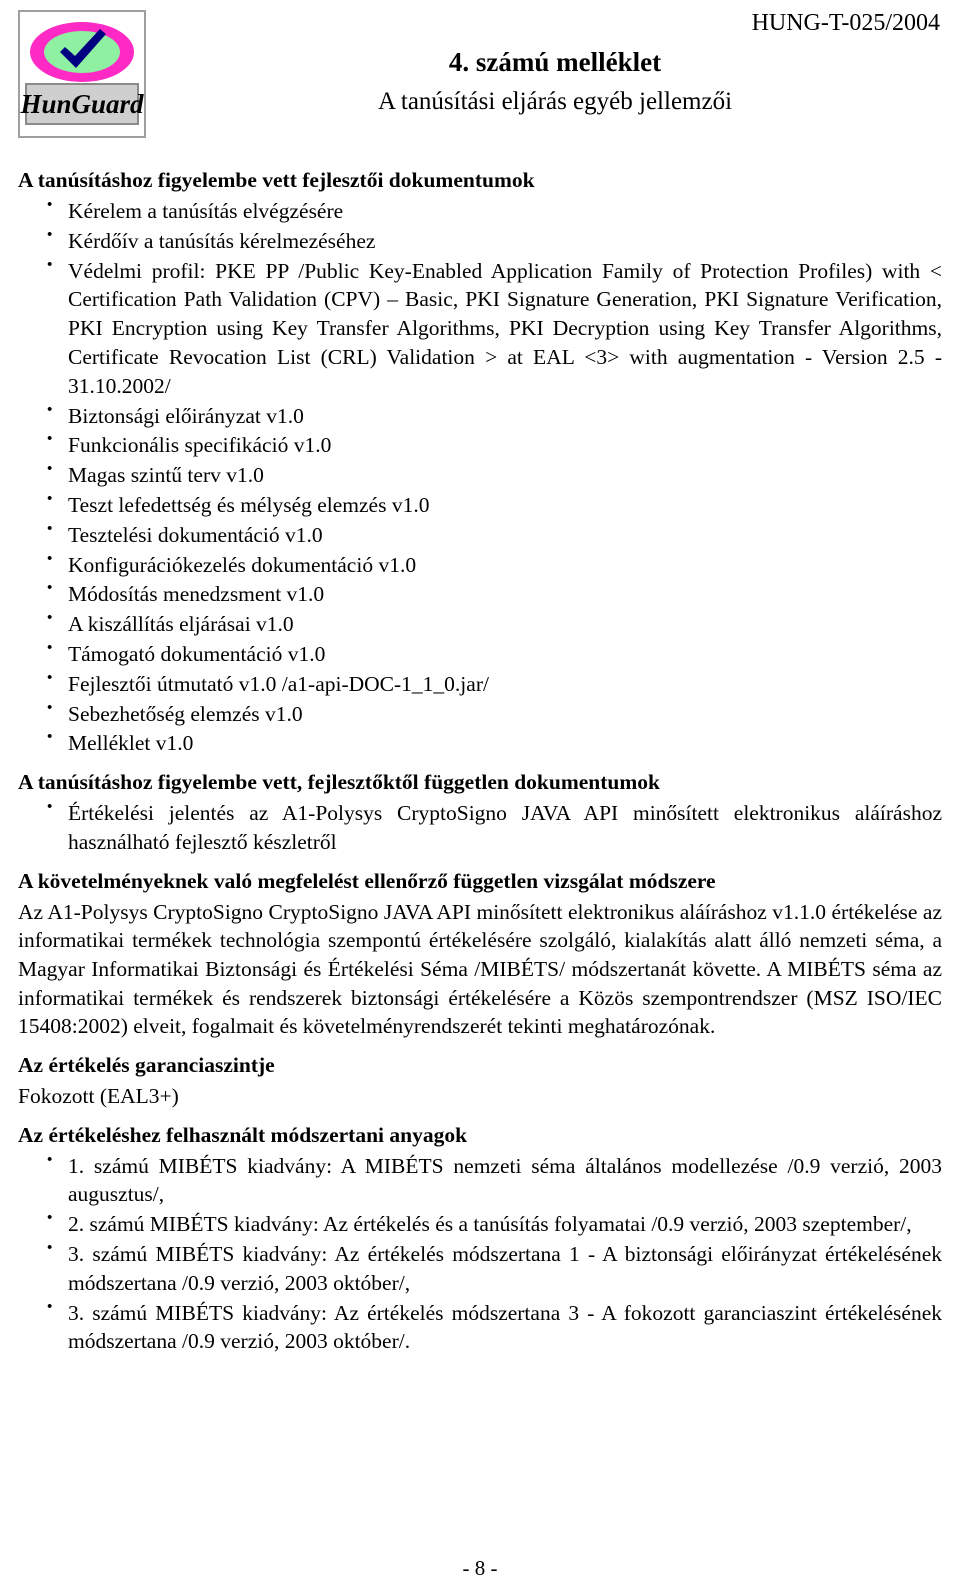 The image size is (960, 1595). Describe the element at coordinates (480, 531) in the screenshot. I see `list-item: Tesztelési dokumentáció v1.0` at that location.